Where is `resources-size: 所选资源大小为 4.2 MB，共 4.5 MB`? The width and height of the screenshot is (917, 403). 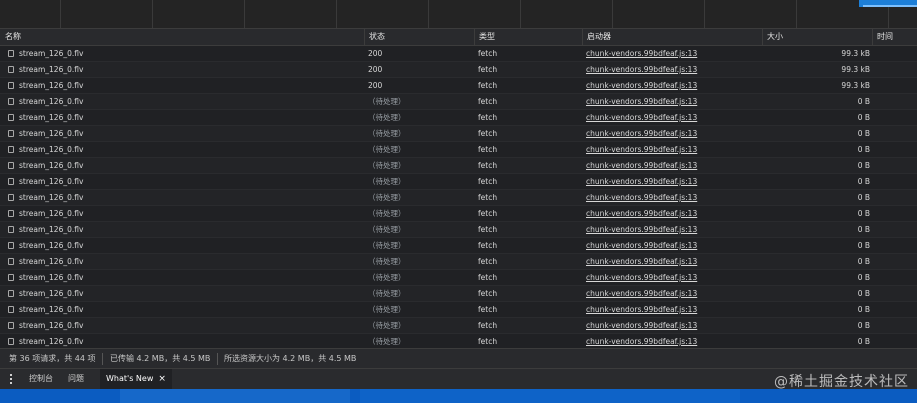 resources-size: 所选资源大小为 4.2 MB，共 4.5 MB is located at coordinates (290, 358).